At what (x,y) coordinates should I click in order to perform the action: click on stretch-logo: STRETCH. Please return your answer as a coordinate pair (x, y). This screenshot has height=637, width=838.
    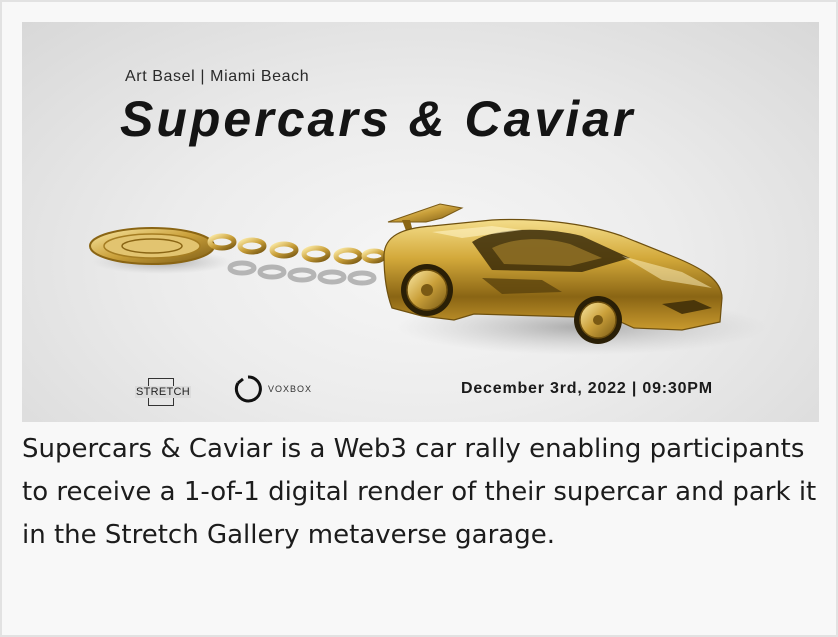
    Looking at the image, I should click on (163, 392).